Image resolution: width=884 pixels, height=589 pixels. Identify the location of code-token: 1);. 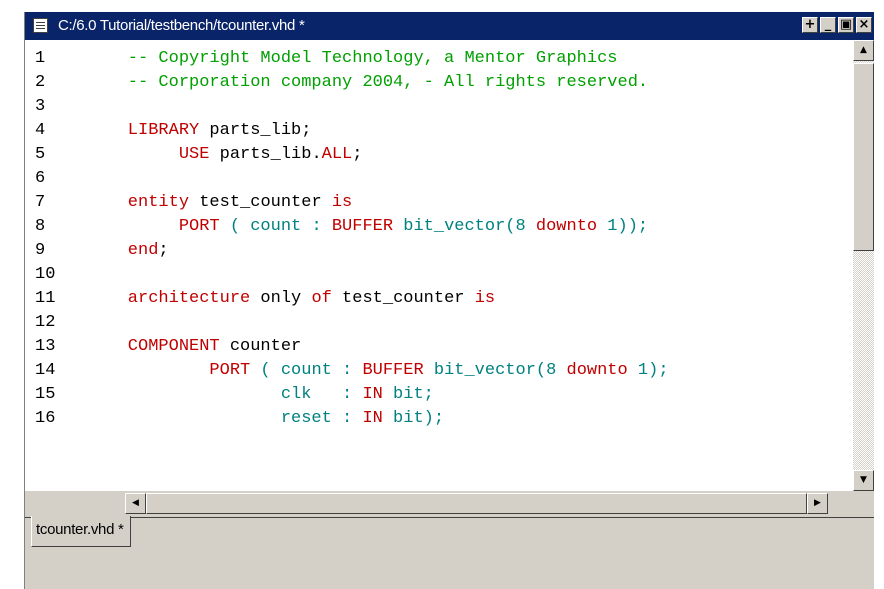
(648, 370).